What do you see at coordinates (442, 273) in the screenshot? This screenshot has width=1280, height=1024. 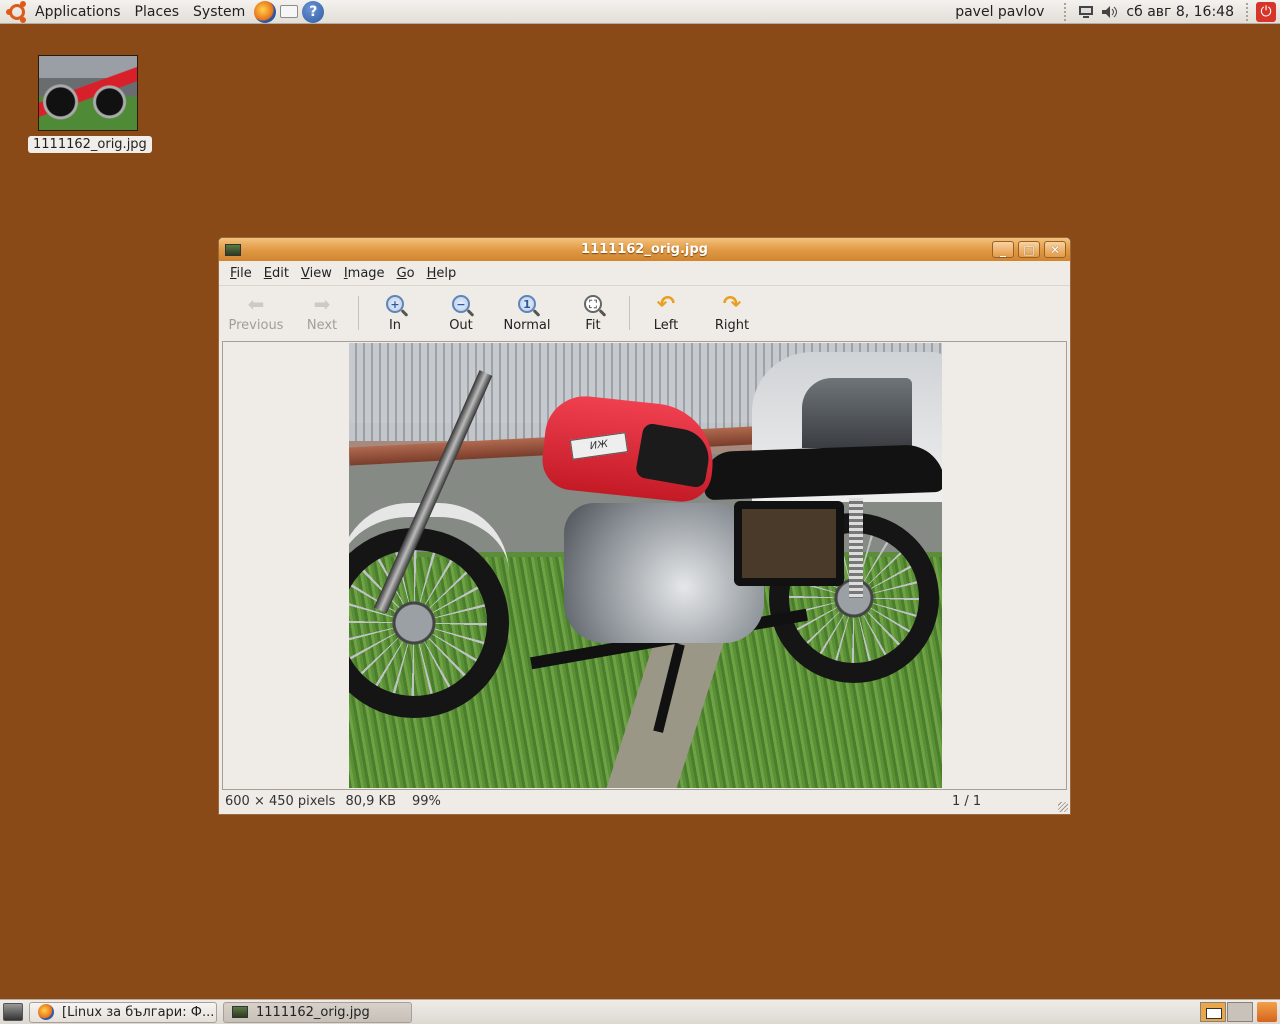 I see `menu-help: Help` at bounding box center [442, 273].